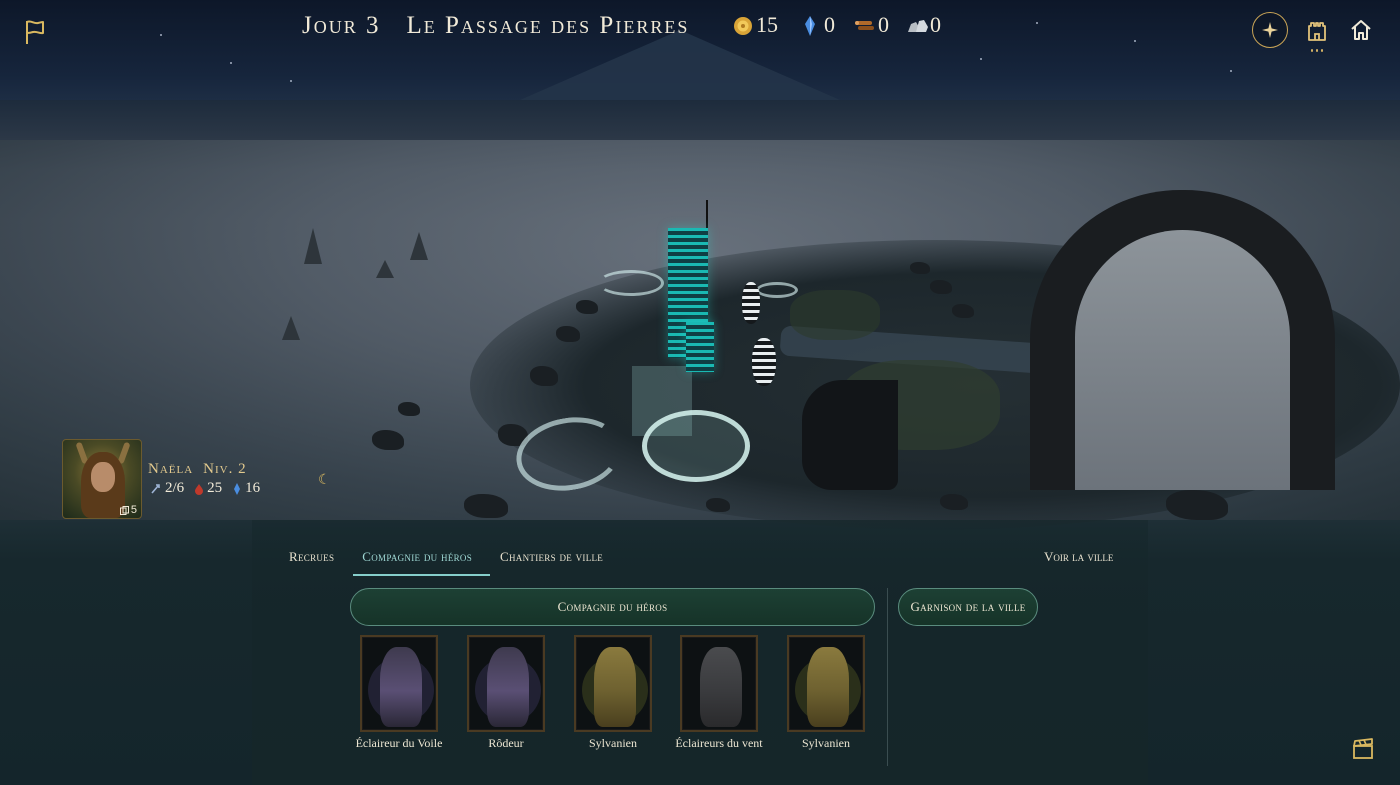 The height and width of the screenshot is (785, 1400). What do you see at coordinates (253, 488) in the screenshot?
I see `mana-value: 16` at bounding box center [253, 488].